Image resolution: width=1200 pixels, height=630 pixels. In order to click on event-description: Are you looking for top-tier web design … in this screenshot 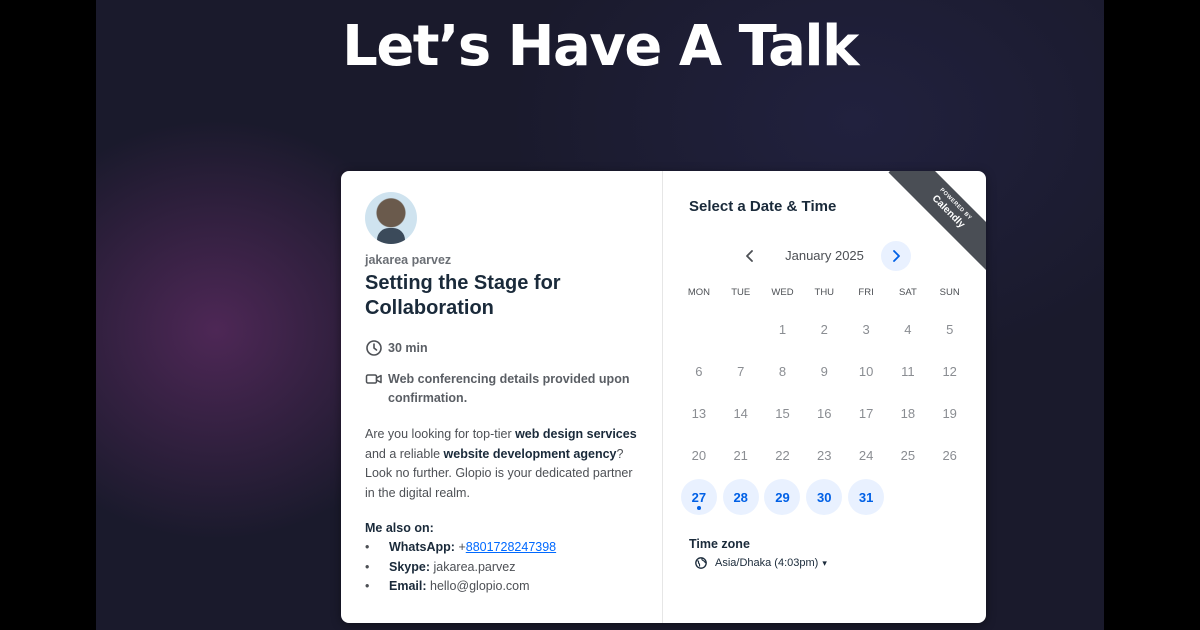, I will do `click(501, 464)`.